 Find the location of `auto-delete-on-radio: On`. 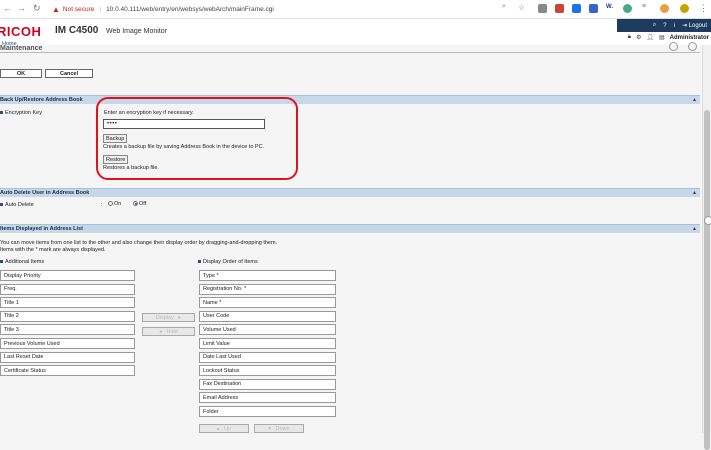

auto-delete-on-radio: On is located at coordinates (114, 204).